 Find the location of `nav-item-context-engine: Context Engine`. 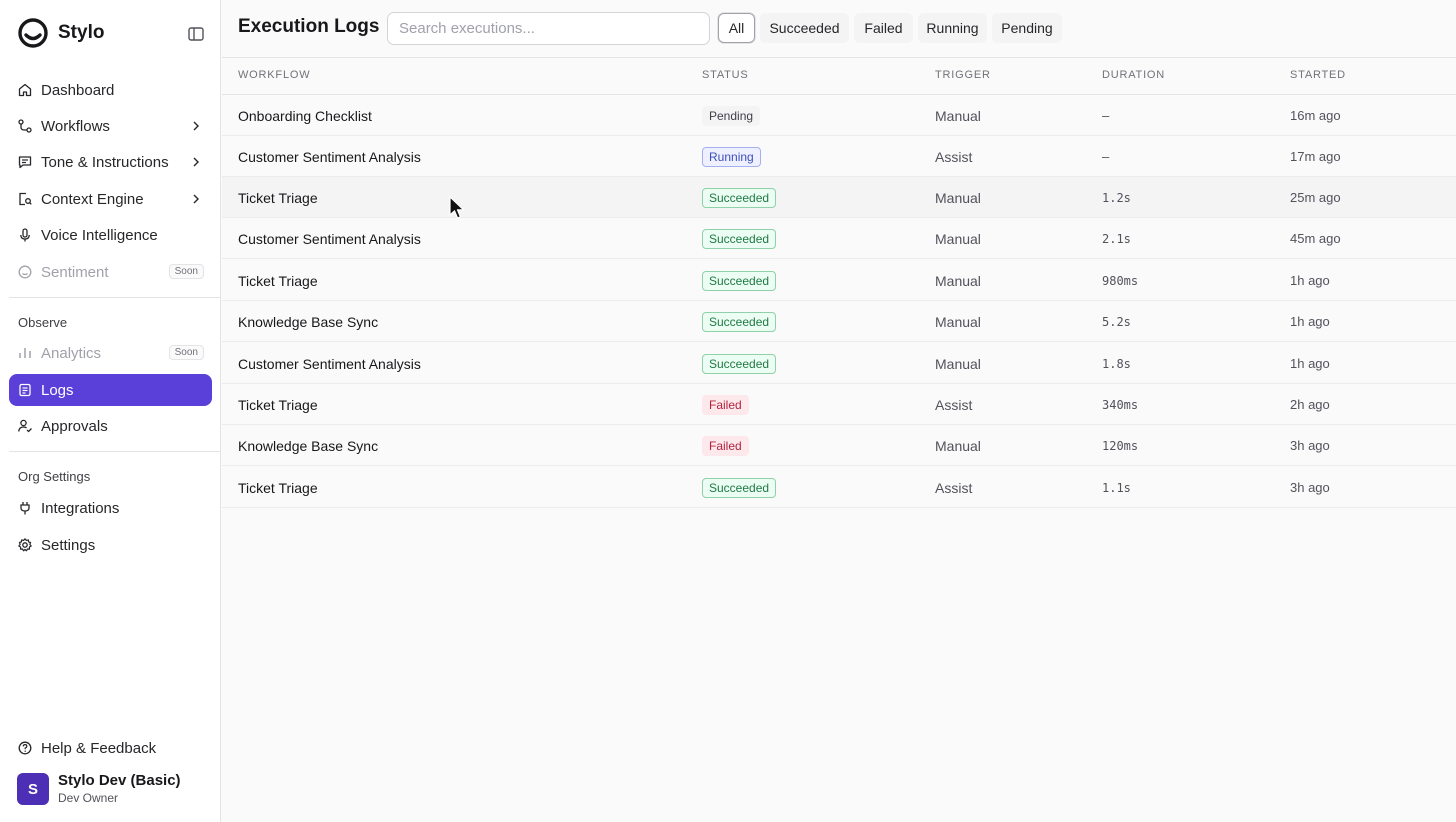

nav-item-context-engine: Context Engine is located at coordinates (110, 199).